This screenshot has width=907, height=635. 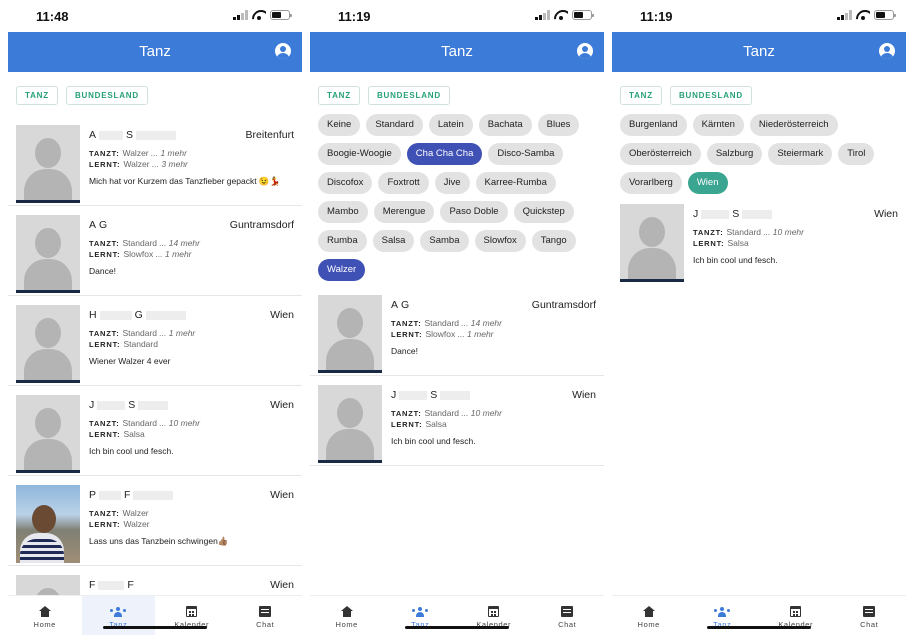 I want to click on status-time: 11:48, so click(x=52, y=16).